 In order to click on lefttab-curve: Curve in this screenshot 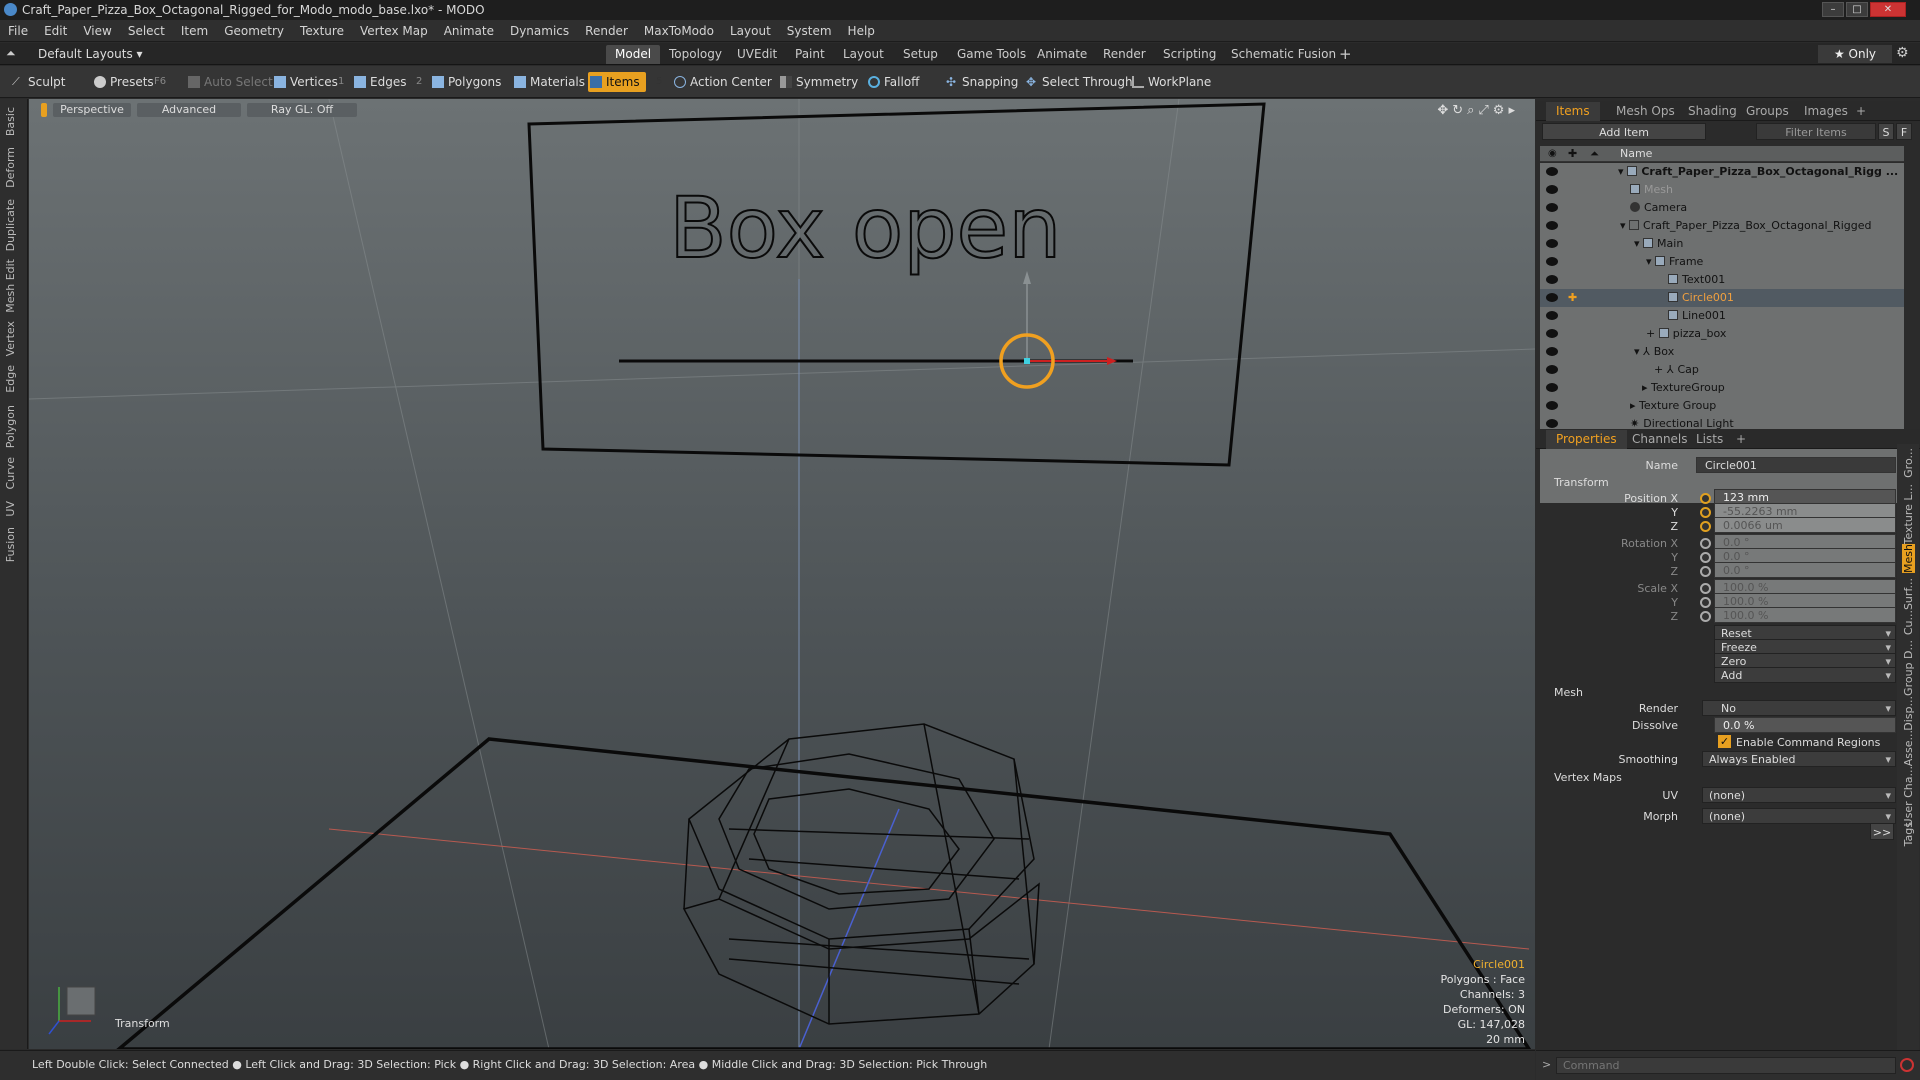, I will do `click(10, 473)`.